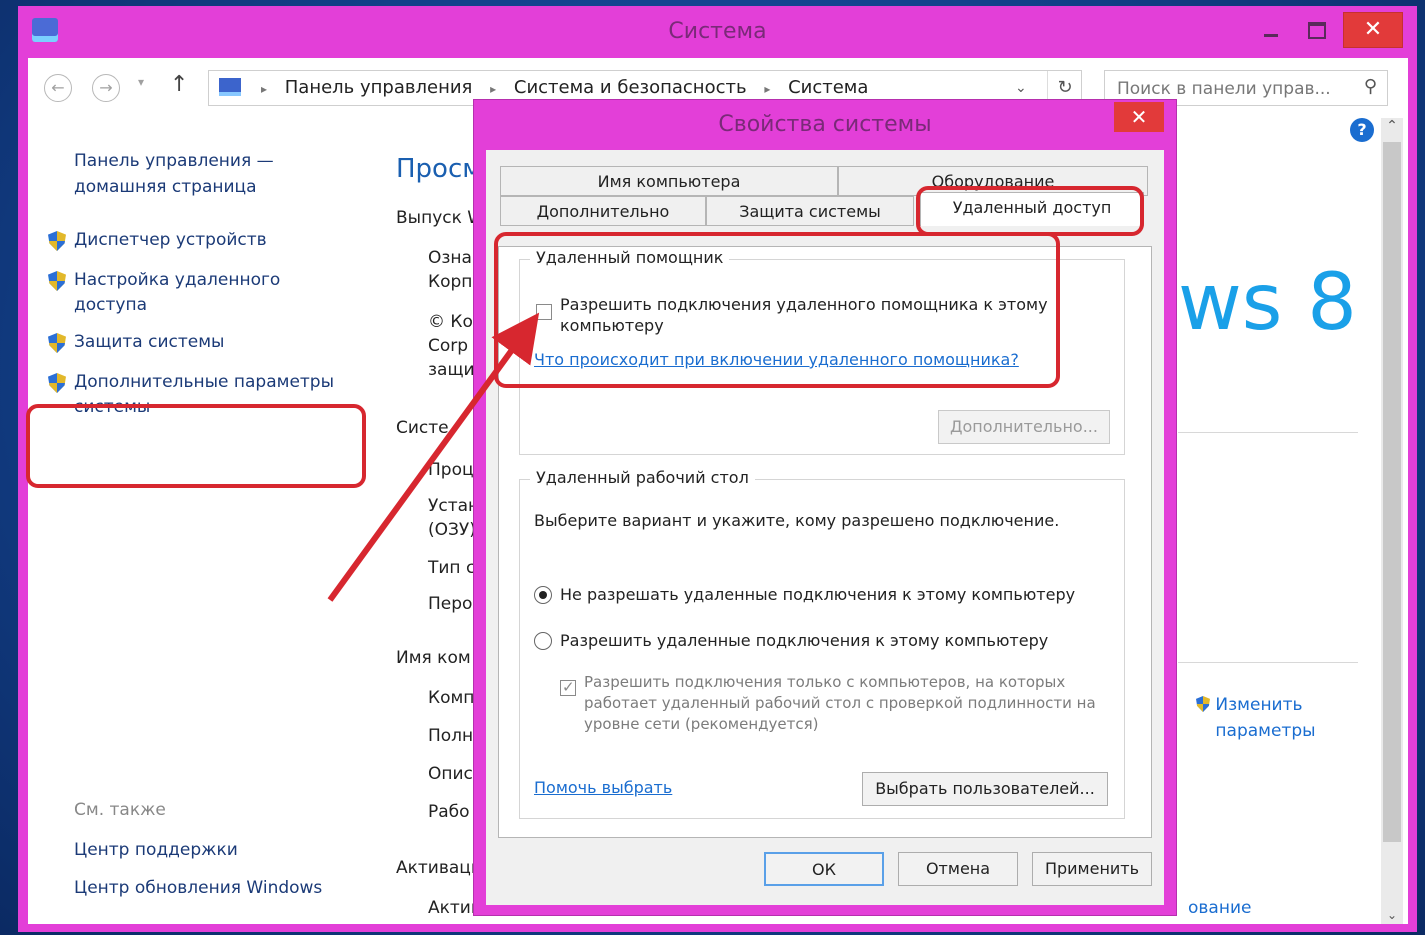 The height and width of the screenshot is (935, 1425). I want to click on window-title: Система, so click(717, 31).